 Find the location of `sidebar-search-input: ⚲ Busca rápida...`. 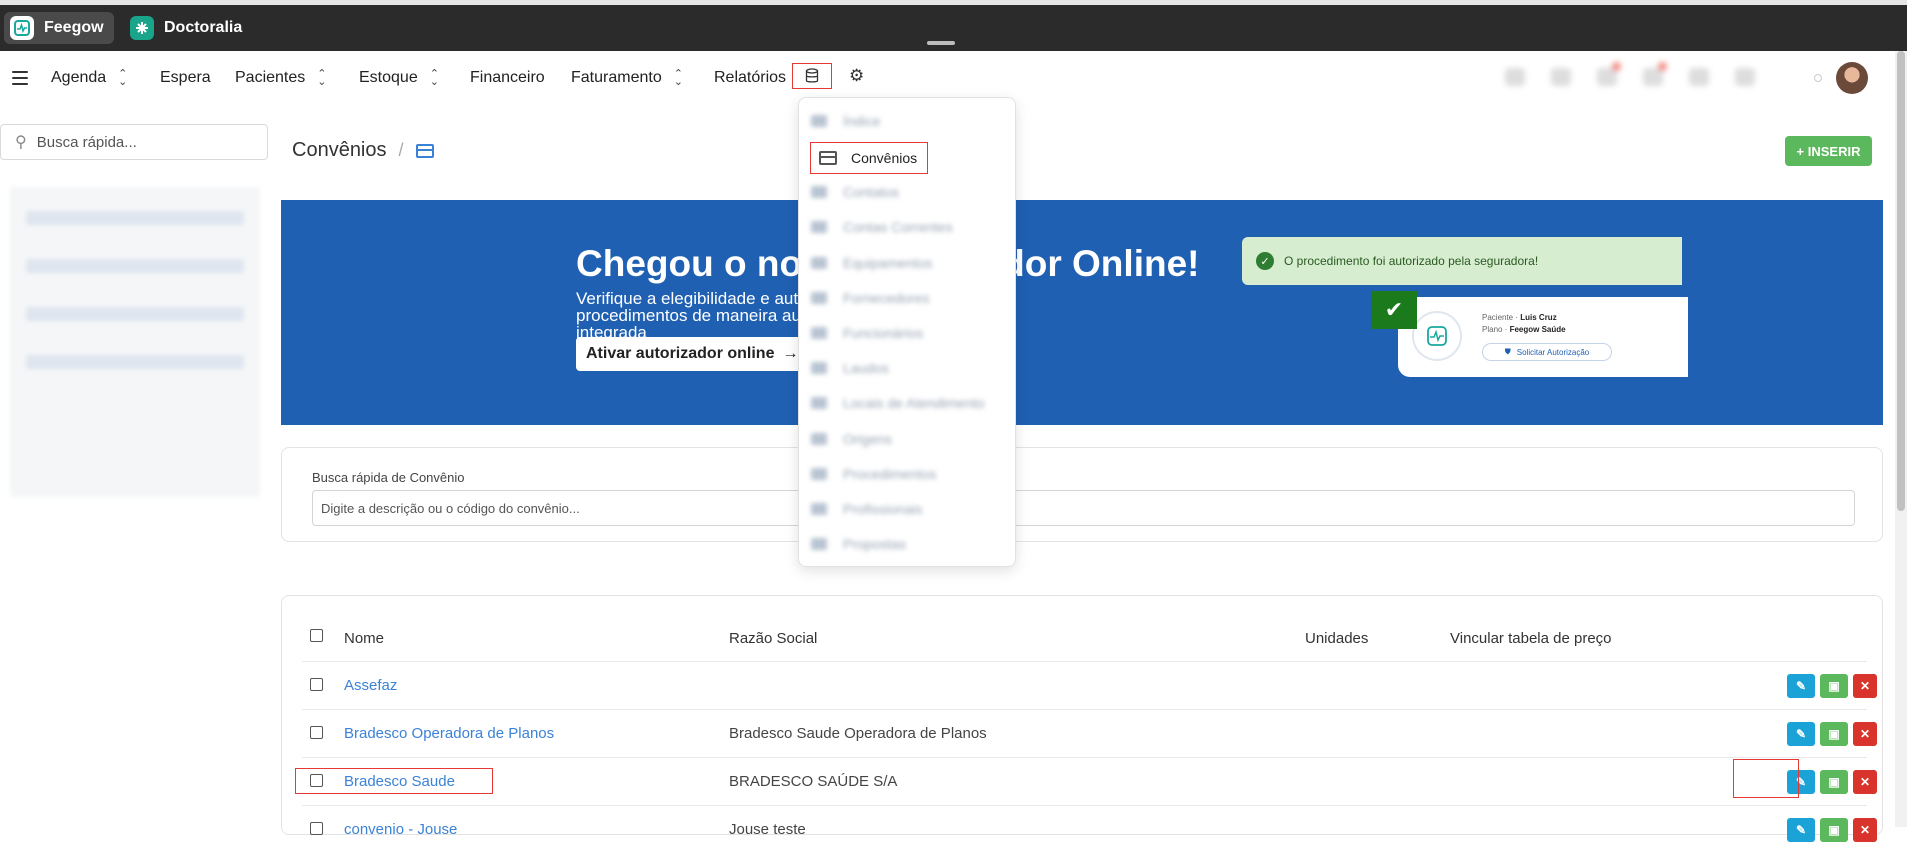

sidebar-search-input: ⚲ Busca rápida... is located at coordinates (134, 142).